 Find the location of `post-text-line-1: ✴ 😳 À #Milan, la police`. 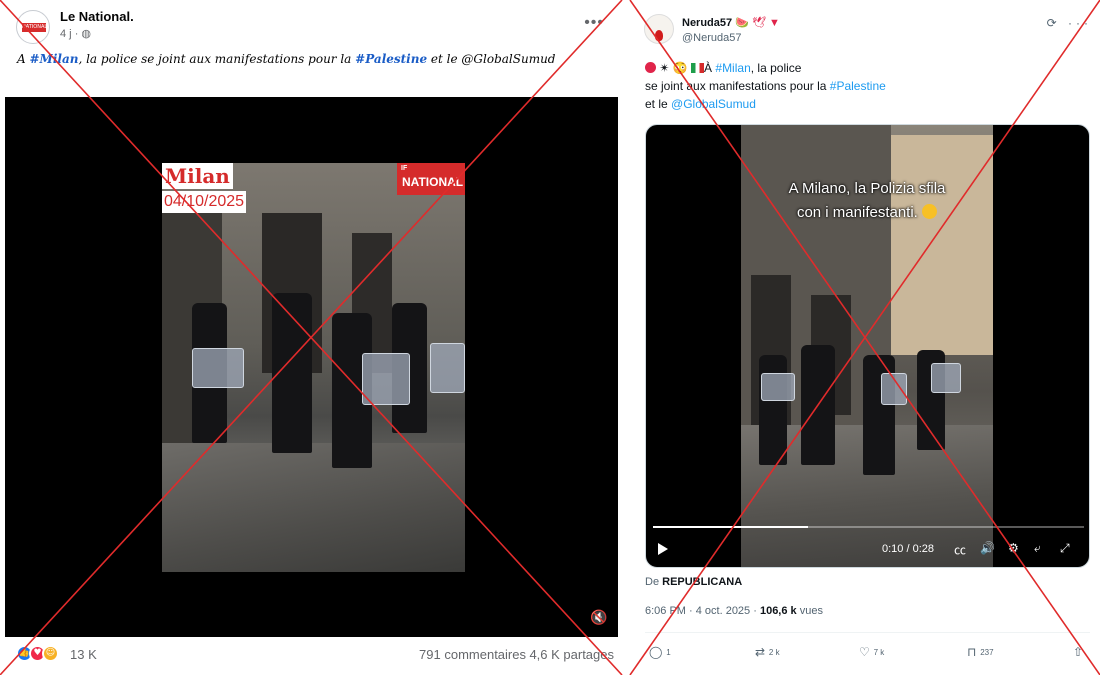

post-text-line-1: ✴ 😳 À #Milan, la police is located at coordinates (845, 68).